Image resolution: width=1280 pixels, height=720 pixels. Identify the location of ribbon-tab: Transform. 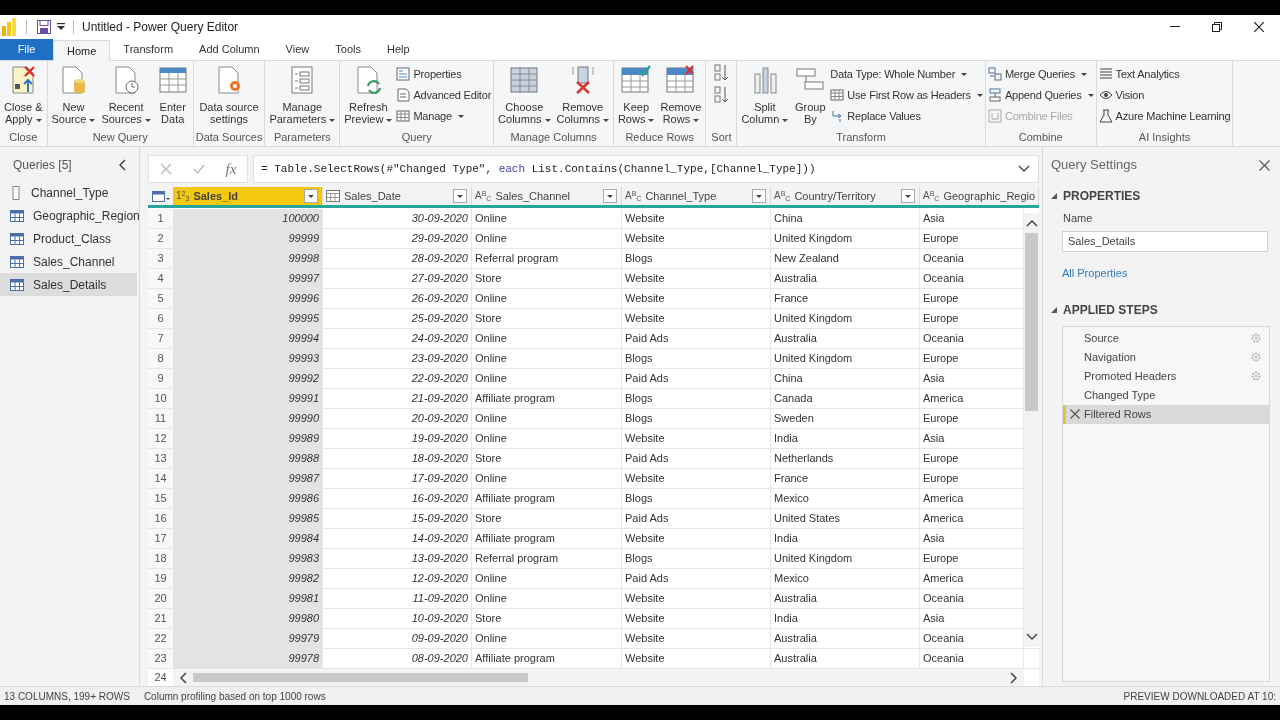
(148, 49).